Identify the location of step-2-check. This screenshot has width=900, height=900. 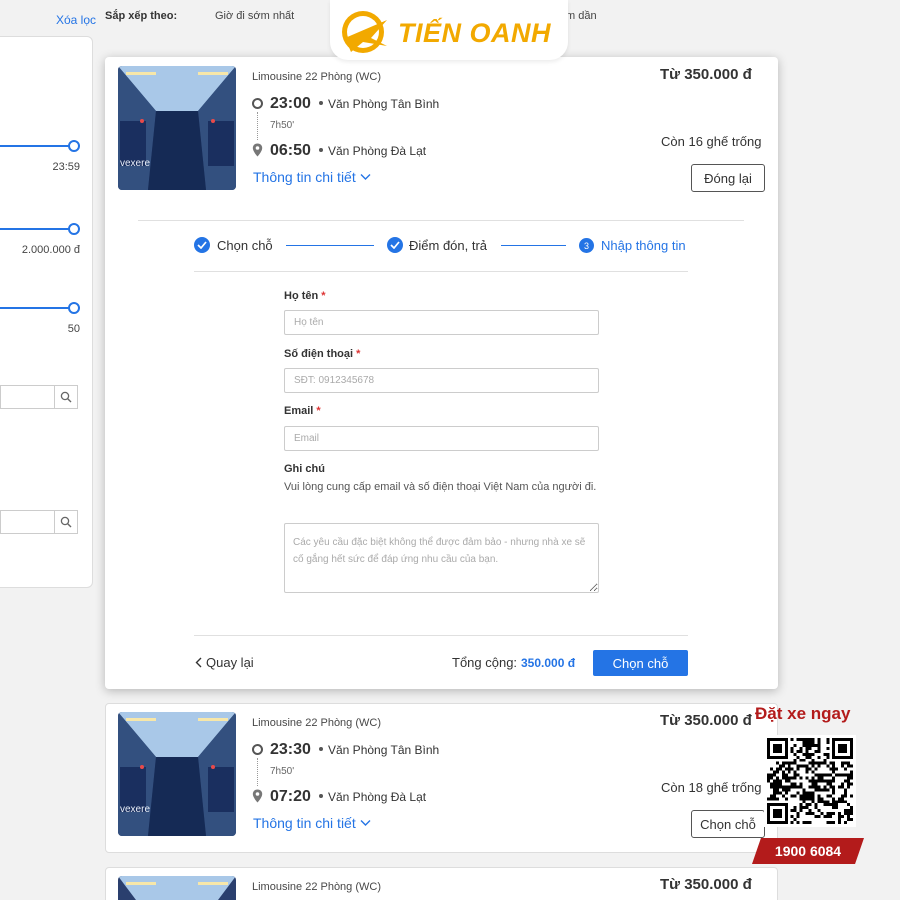
(395, 245).